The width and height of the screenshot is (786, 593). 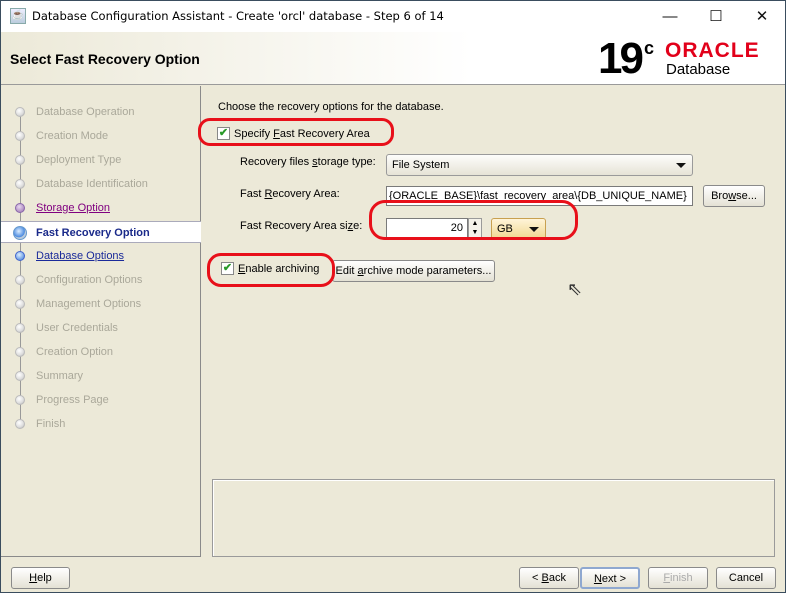 What do you see at coordinates (276, 162) in the screenshot?
I see `label-text: Recovery files` at bounding box center [276, 162].